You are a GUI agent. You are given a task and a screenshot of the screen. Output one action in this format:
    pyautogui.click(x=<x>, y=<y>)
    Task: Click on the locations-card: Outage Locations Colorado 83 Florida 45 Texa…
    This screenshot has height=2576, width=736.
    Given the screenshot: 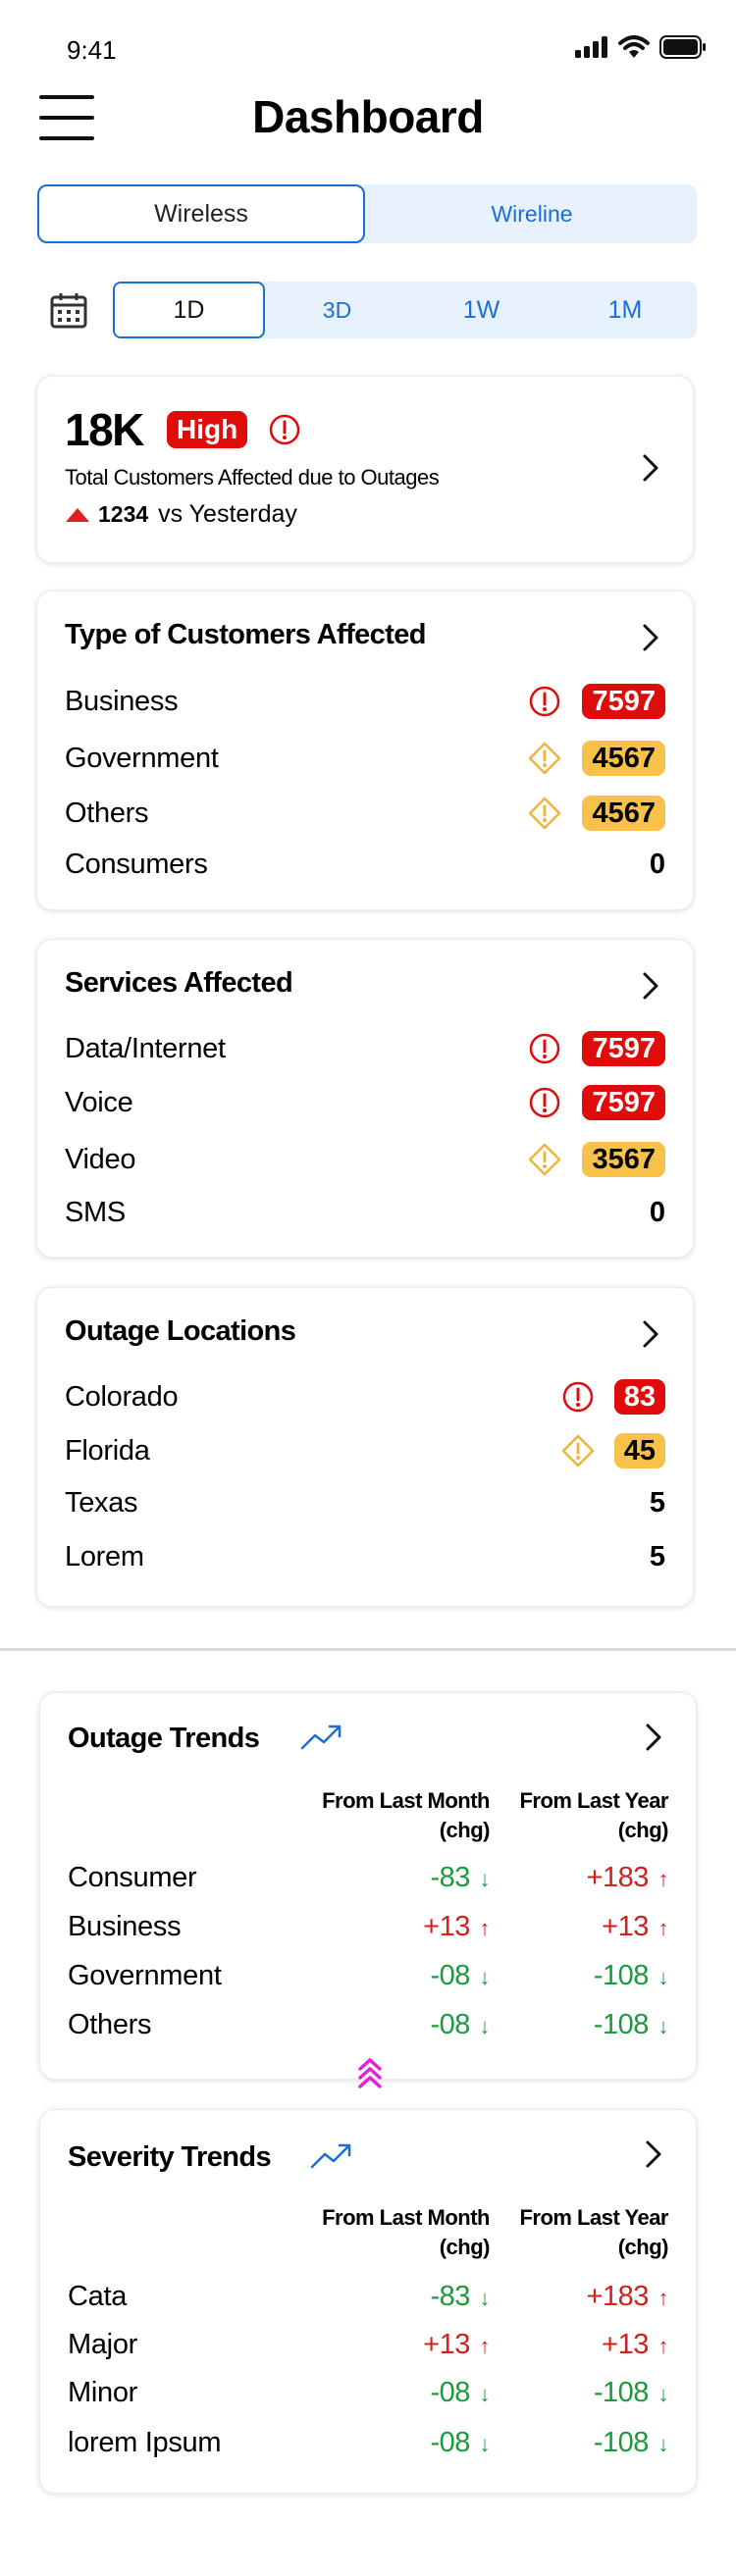 What is the action you would take?
    pyautogui.click(x=365, y=1447)
    